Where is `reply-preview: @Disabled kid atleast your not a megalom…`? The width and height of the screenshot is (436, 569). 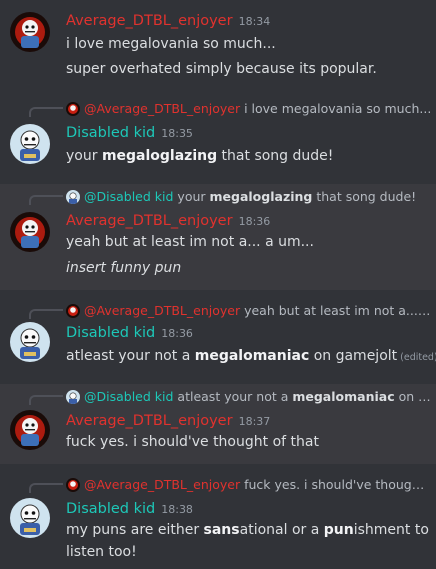
reply-preview: @Disabled kid atleast your not a megalom… is located at coordinates (249, 397).